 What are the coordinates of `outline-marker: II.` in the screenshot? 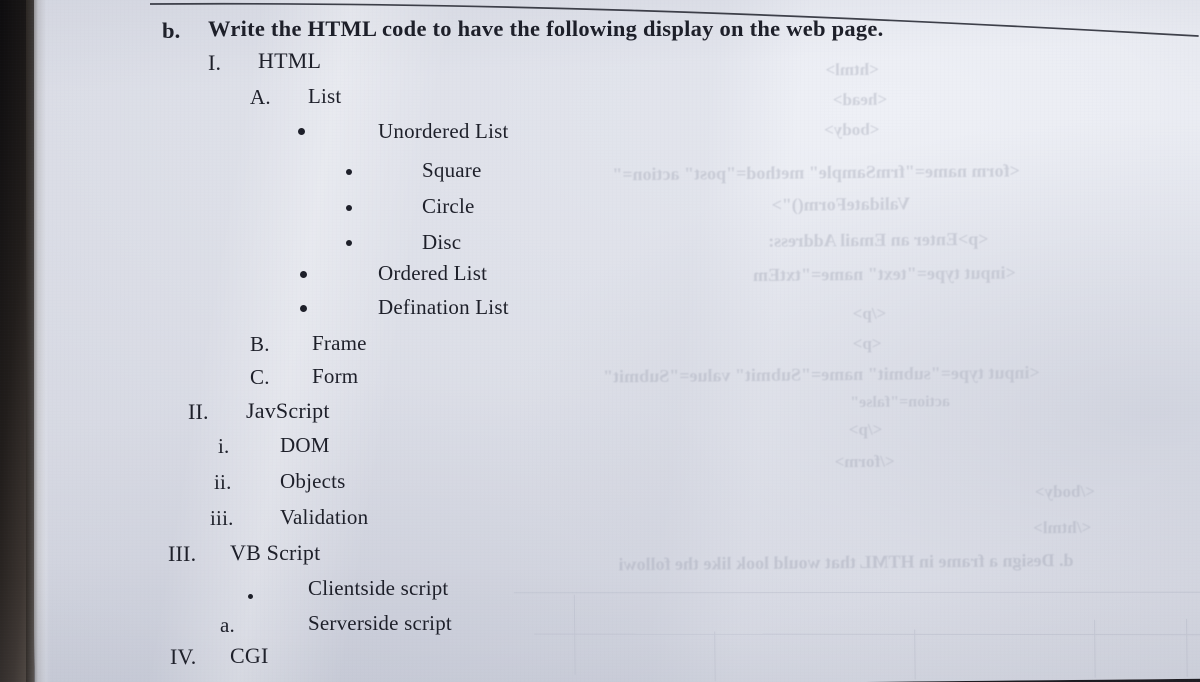 It's located at (198, 411).